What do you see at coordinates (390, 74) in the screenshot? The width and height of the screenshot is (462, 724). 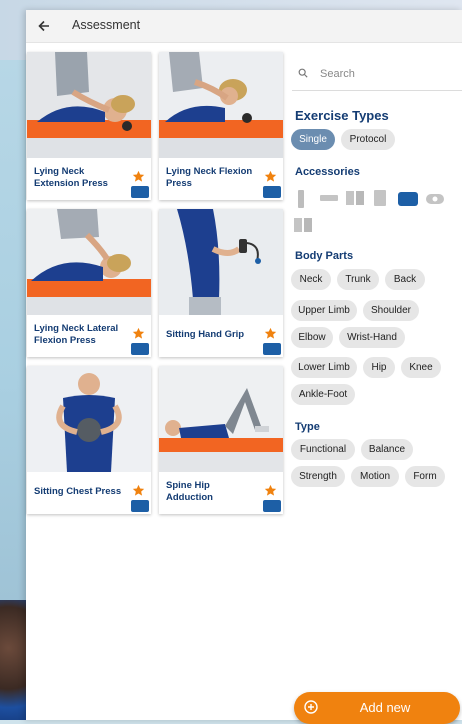 I see `search-input` at bounding box center [390, 74].